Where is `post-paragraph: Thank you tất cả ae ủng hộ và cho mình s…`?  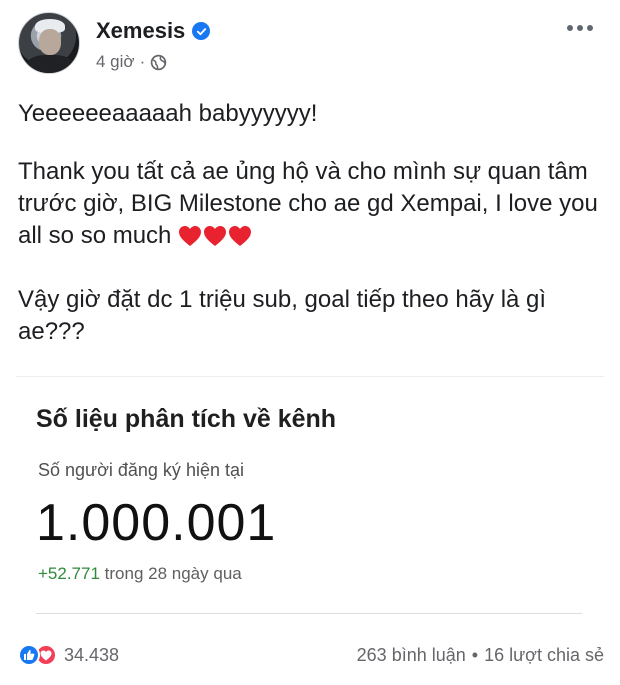 post-paragraph: Thank you tất cả ae ủng hộ và cho mình s… is located at coordinates (311, 204).